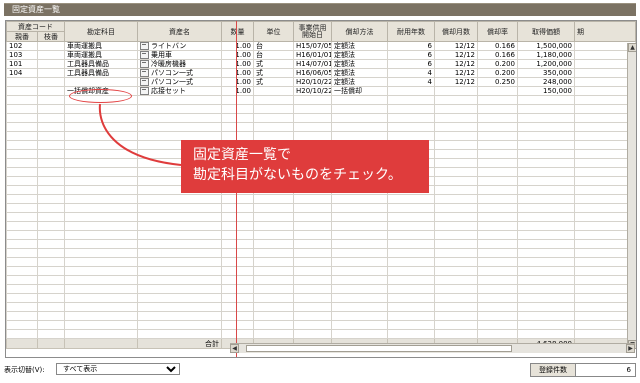 The height and width of the screenshot is (383, 640). What do you see at coordinates (411, 91) in the screenshot?
I see `life-cell` at bounding box center [411, 91].